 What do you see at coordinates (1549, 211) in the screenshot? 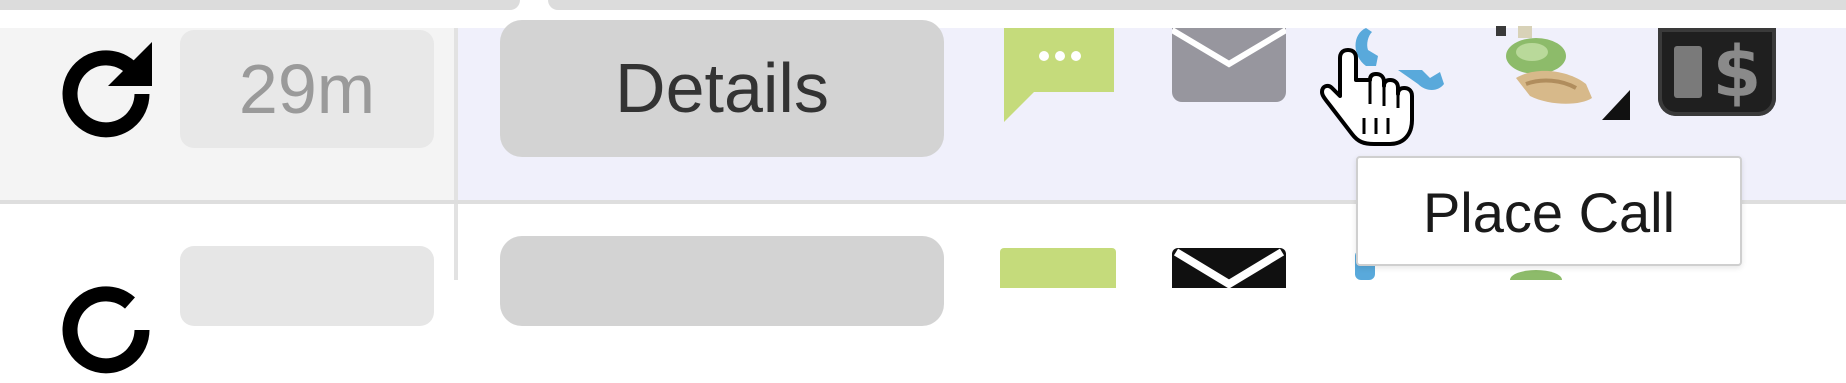
I see `place-call-tooltip: Place Call` at bounding box center [1549, 211].